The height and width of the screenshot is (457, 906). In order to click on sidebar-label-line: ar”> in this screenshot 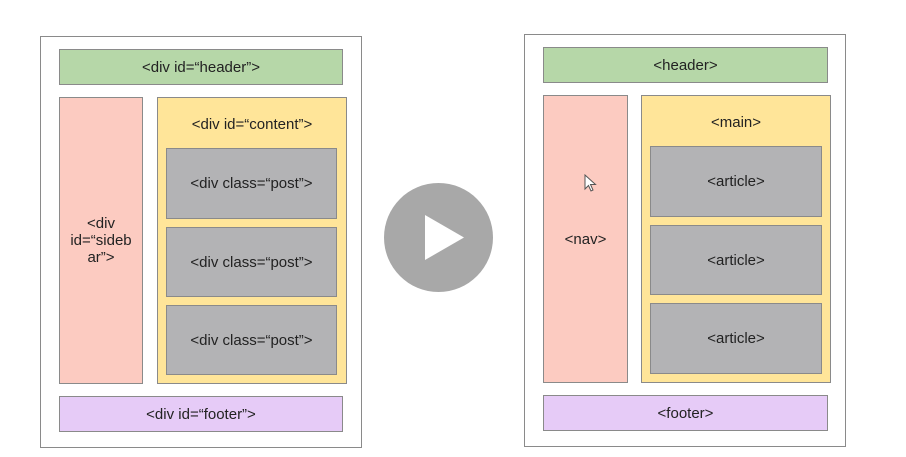, I will do `click(101, 257)`.